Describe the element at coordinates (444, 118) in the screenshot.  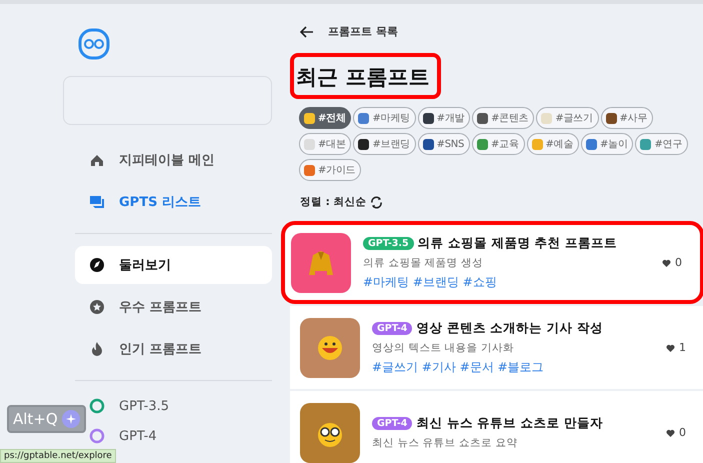
I see `tag-chip: #개발` at that location.